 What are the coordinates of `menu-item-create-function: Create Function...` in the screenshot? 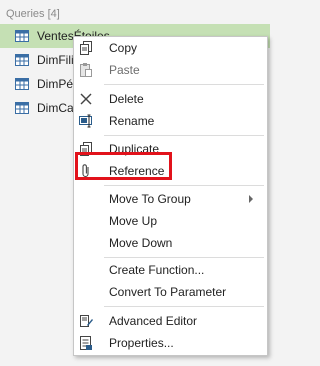 It's located at (170, 270).